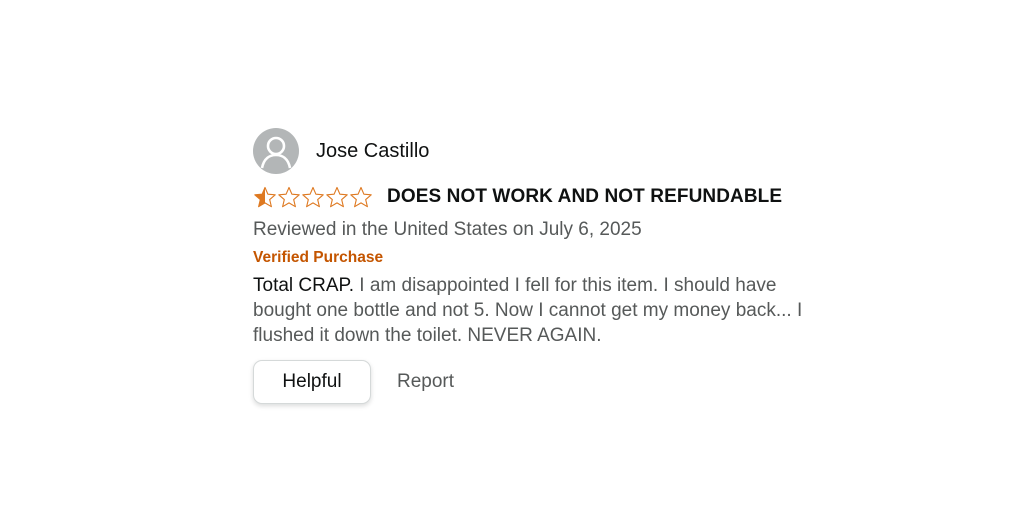  I want to click on verified-purchase-badge: Verified Purchase, so click(318, 257).